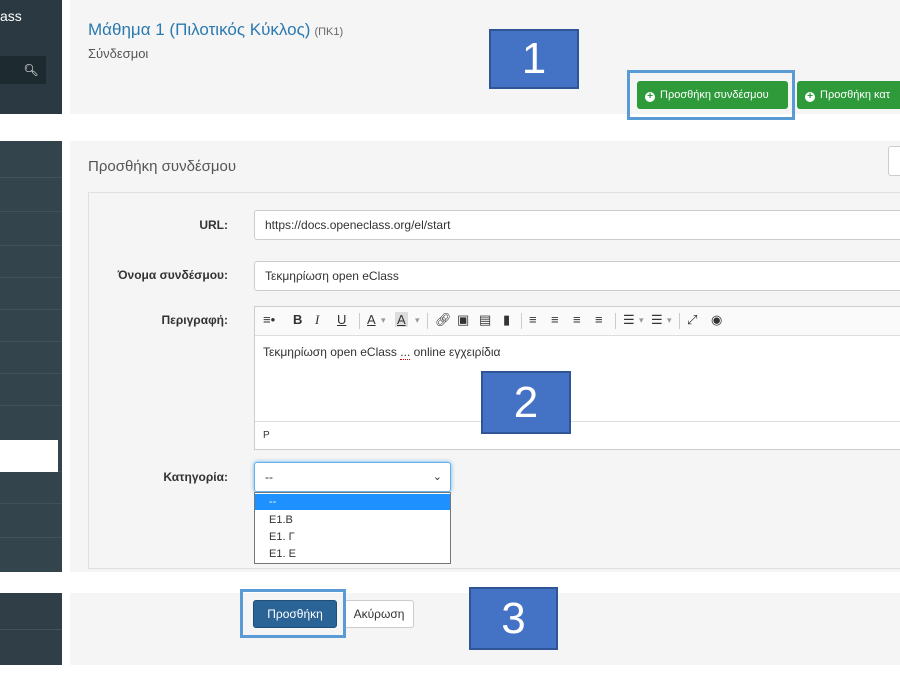  Describe the element at coordinates (513, 618) in the screenshot. I see `callout-3: 3` at that location.